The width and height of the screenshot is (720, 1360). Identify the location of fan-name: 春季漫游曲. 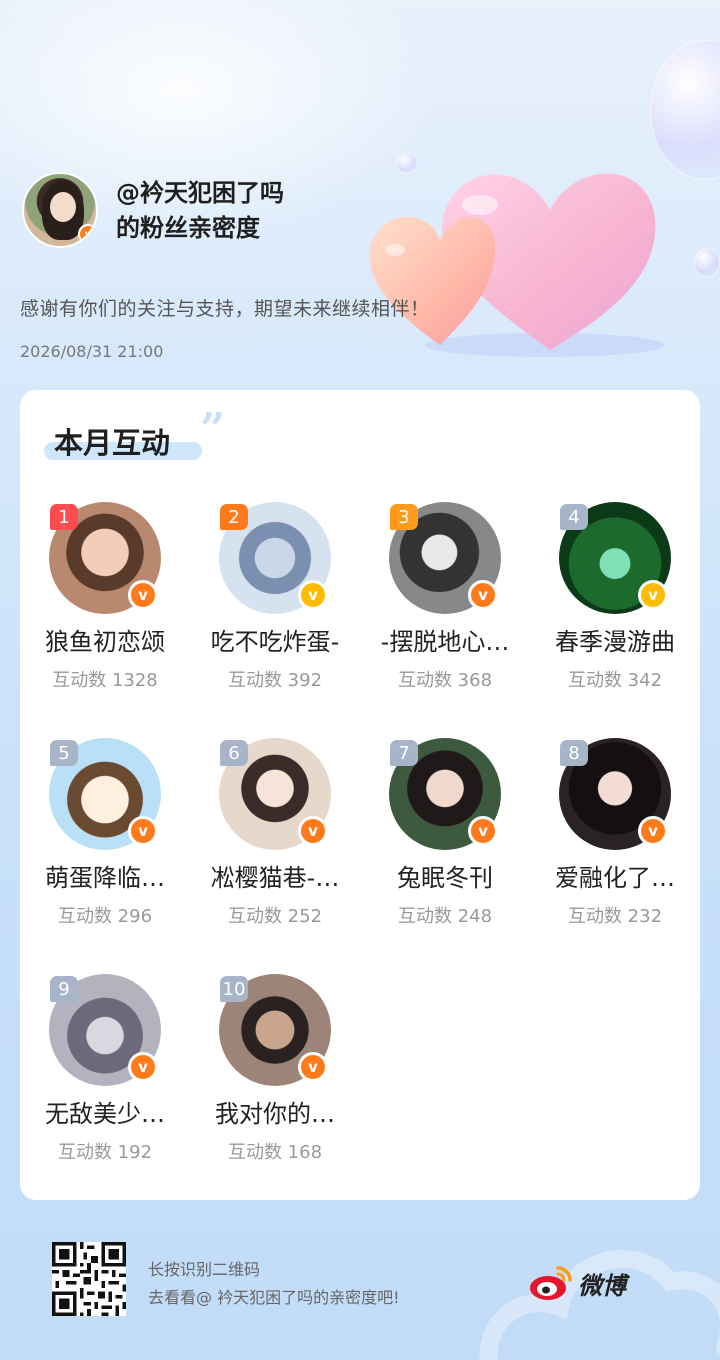
(615, 639).